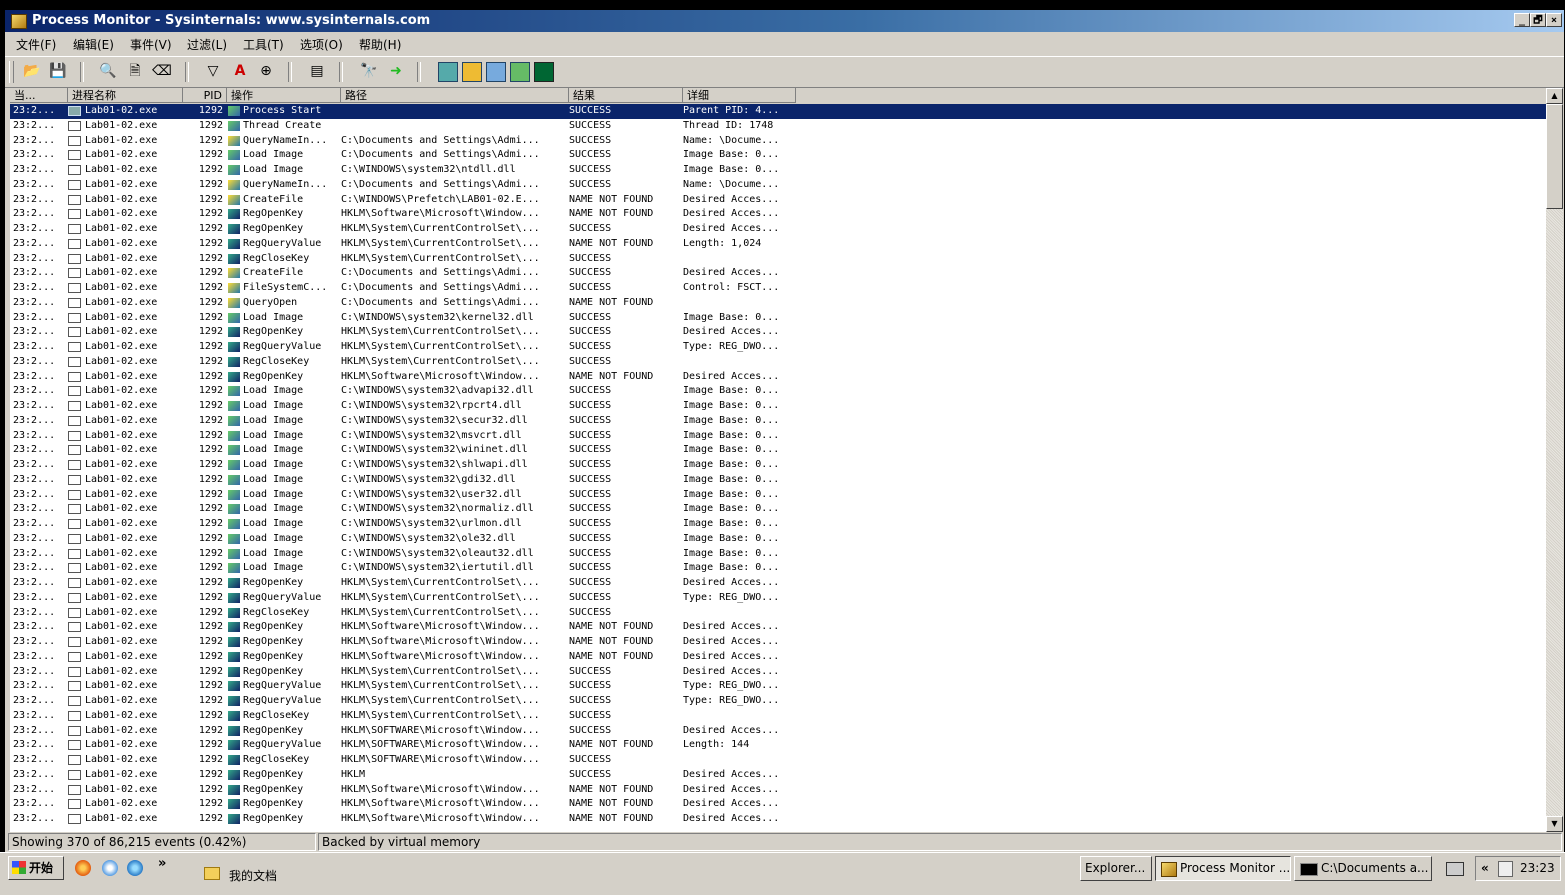  I want to click on desktop-my-documents: 我的文档, so click(253, 875).